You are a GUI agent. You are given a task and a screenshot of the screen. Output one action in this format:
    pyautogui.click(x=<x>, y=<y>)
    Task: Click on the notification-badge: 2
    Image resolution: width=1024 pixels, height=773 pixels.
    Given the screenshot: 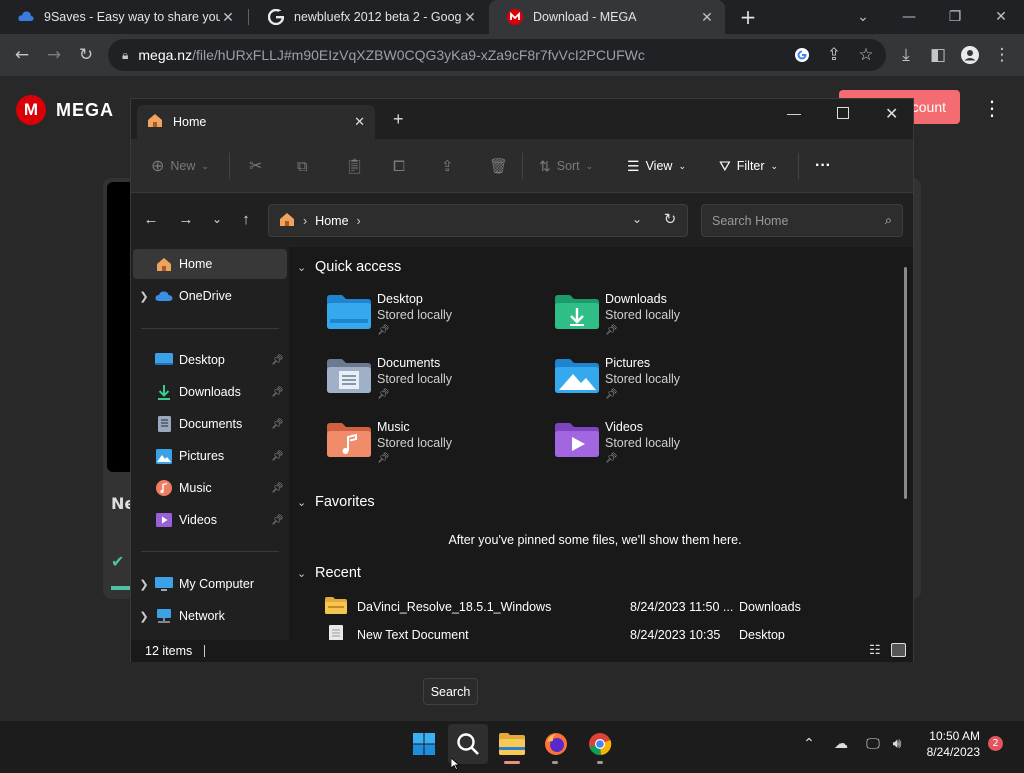 What is the action you would take?
    pyautogui.click(x=995, y=743)
    